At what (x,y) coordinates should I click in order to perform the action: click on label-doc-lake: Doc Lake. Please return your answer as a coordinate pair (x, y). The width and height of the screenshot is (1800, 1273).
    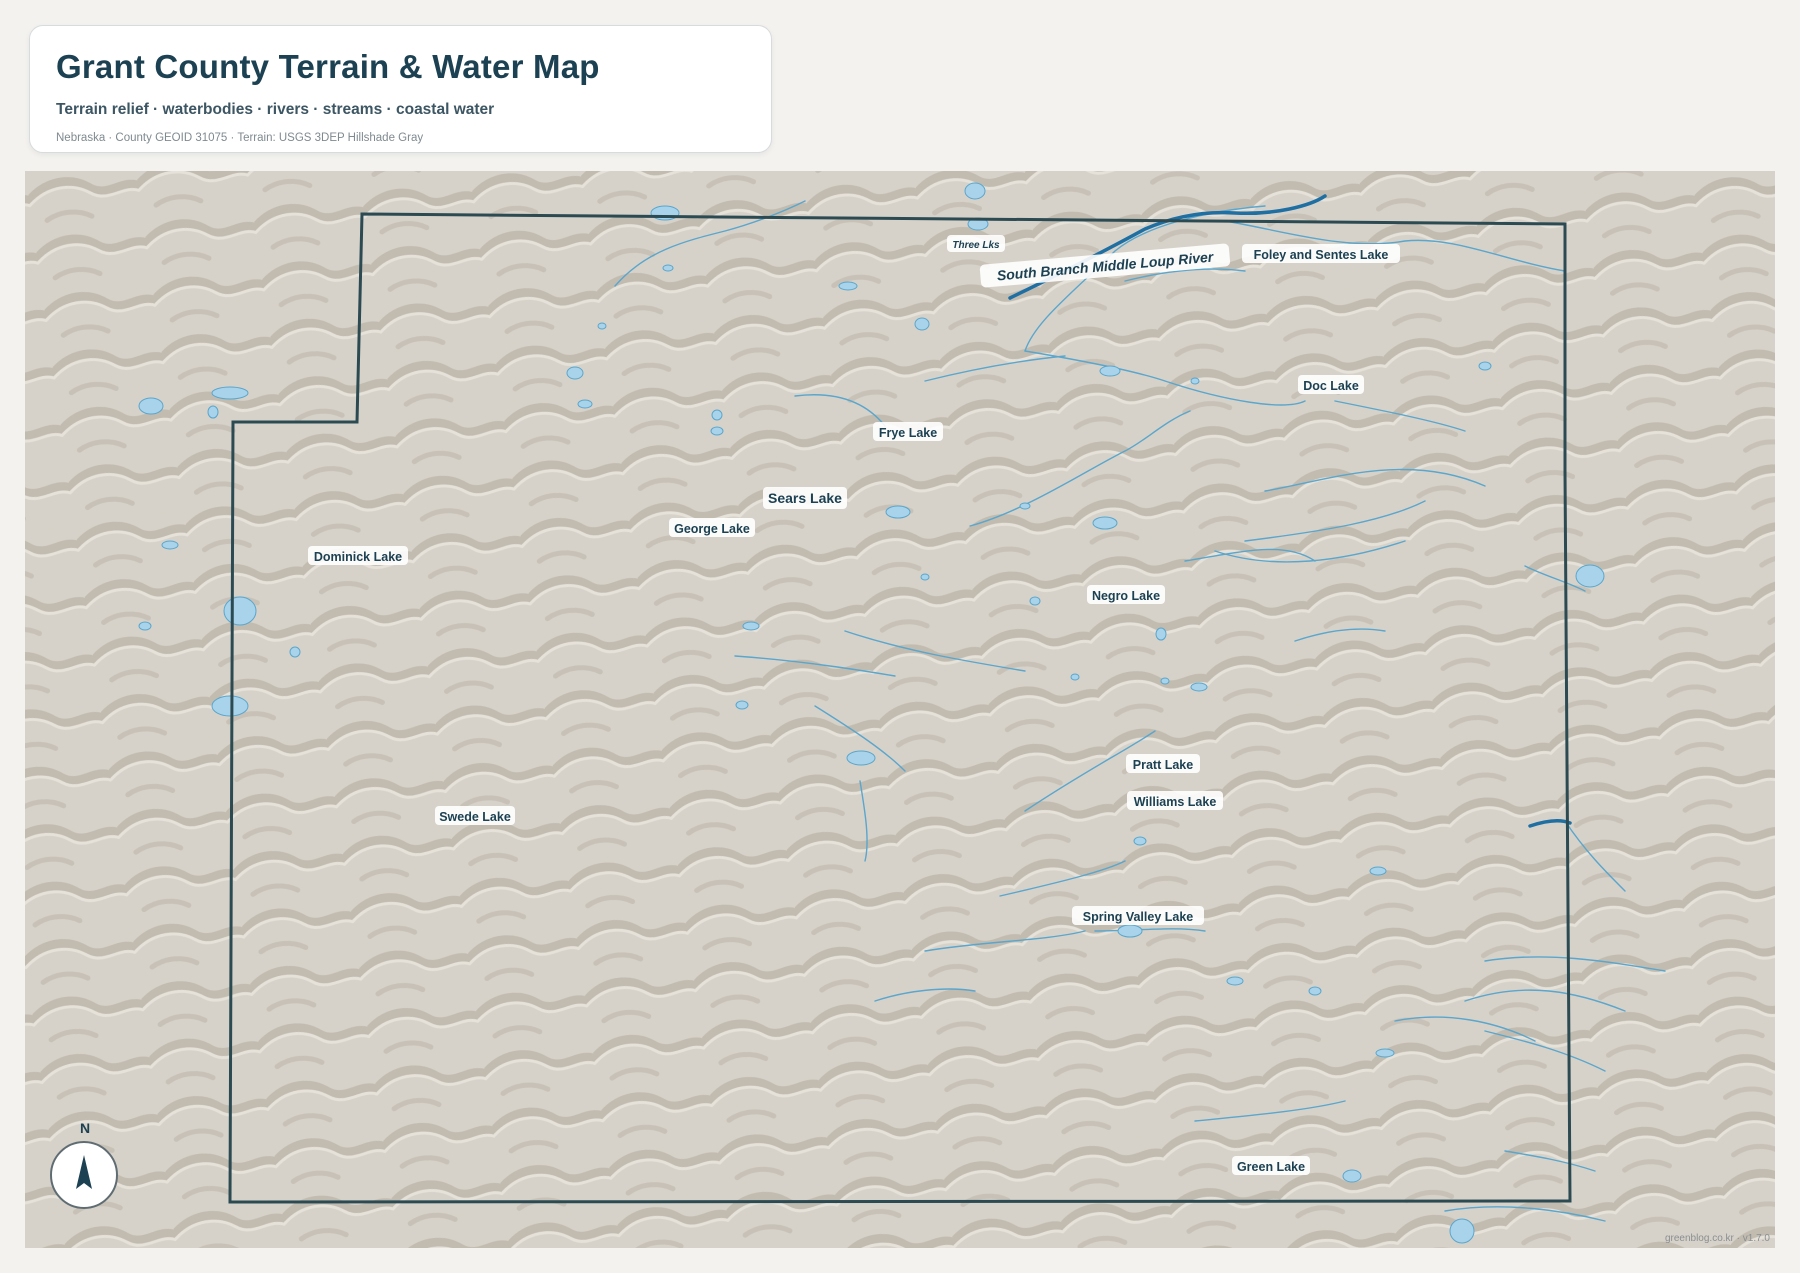
    Looking at the image, I should click on (1331, 384).